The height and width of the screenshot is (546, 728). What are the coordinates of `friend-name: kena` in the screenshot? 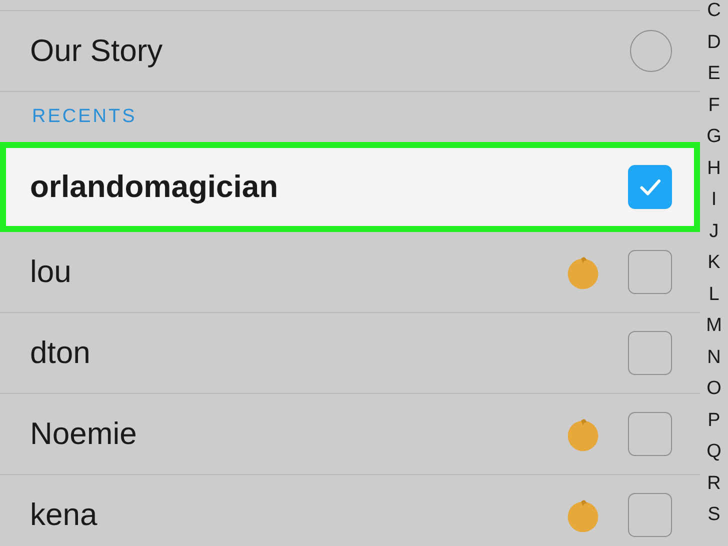 It's located at (64, 515).